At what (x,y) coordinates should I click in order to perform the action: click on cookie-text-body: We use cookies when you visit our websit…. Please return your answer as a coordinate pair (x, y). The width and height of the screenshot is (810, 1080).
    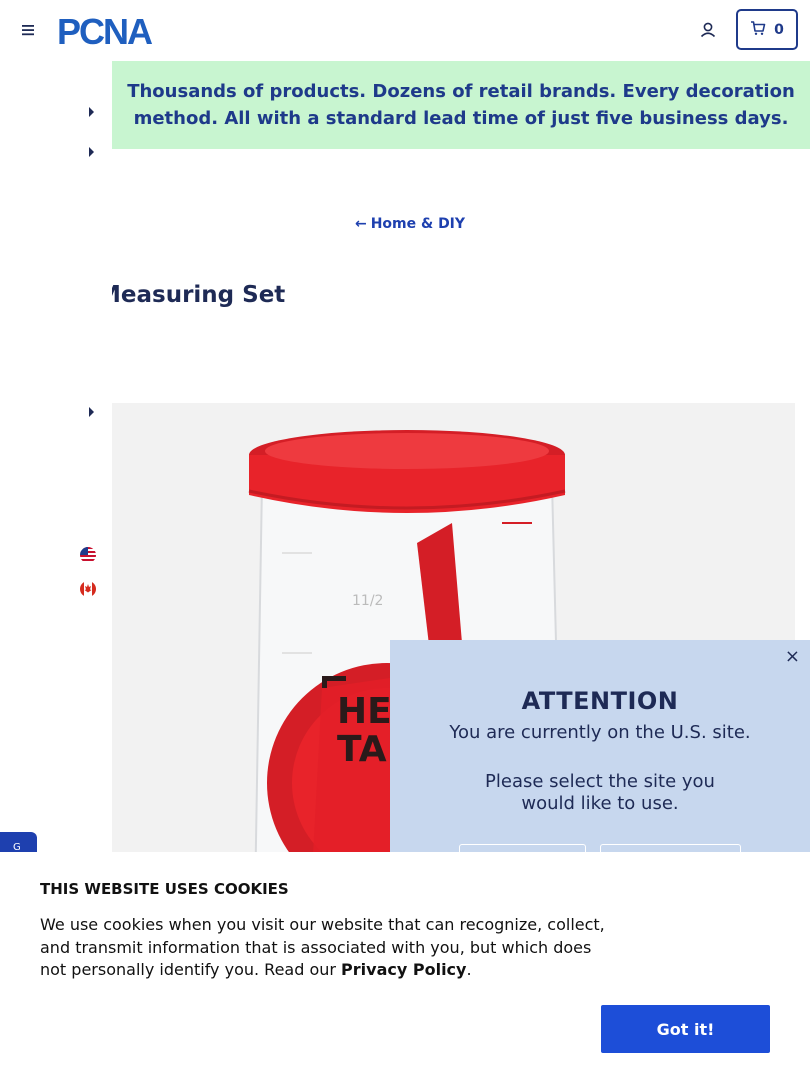
    Looking at the image, I should click on (322, 947).